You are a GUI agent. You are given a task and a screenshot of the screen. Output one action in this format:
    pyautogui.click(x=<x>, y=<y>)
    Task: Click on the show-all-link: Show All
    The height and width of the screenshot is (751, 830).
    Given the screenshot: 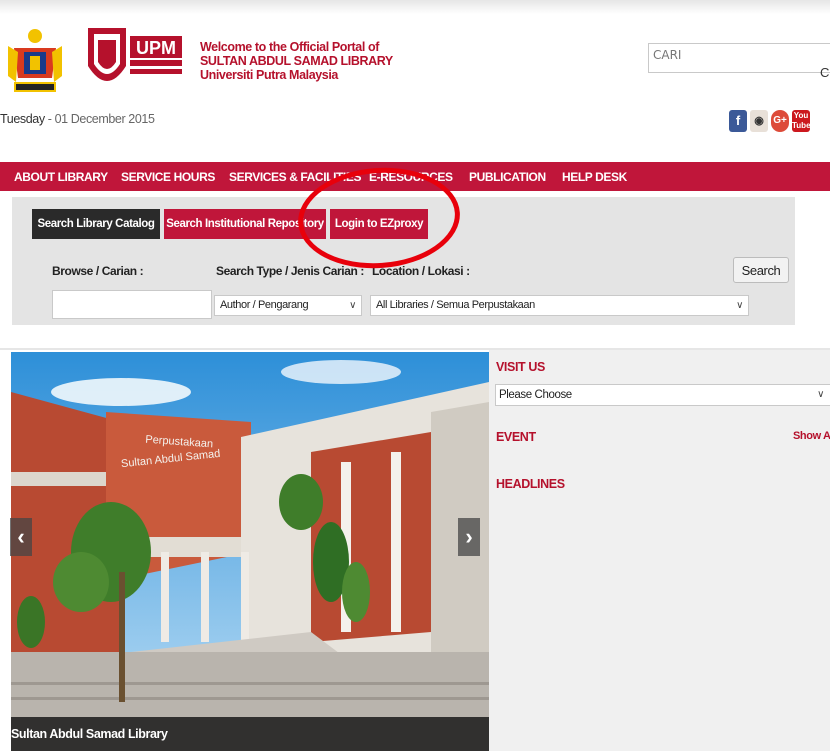 What is the action you would take?
    pyautogui.click(x=811, y=436)
    